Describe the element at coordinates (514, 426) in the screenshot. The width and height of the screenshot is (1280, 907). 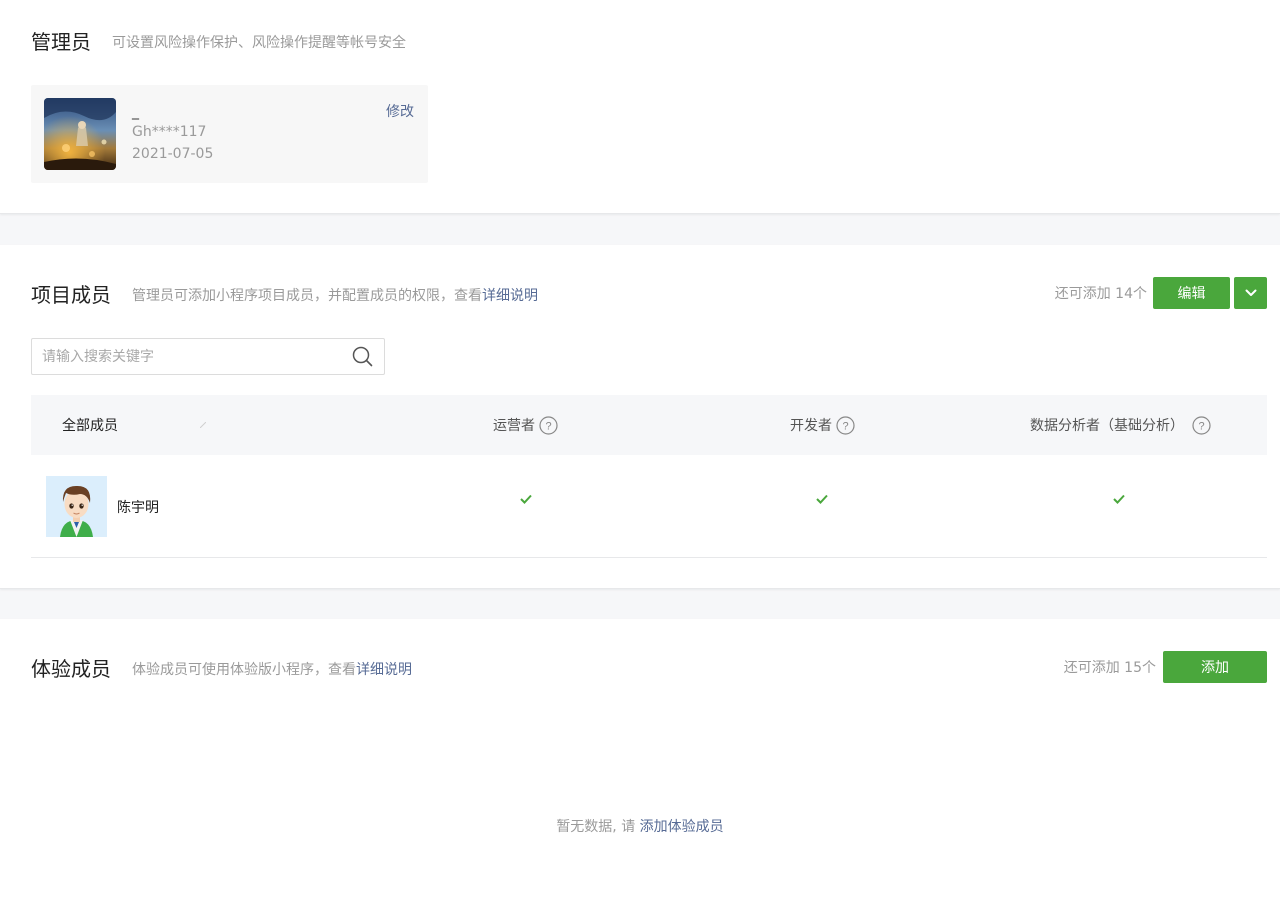
I see `column-operator-label: 运营者` at that location.